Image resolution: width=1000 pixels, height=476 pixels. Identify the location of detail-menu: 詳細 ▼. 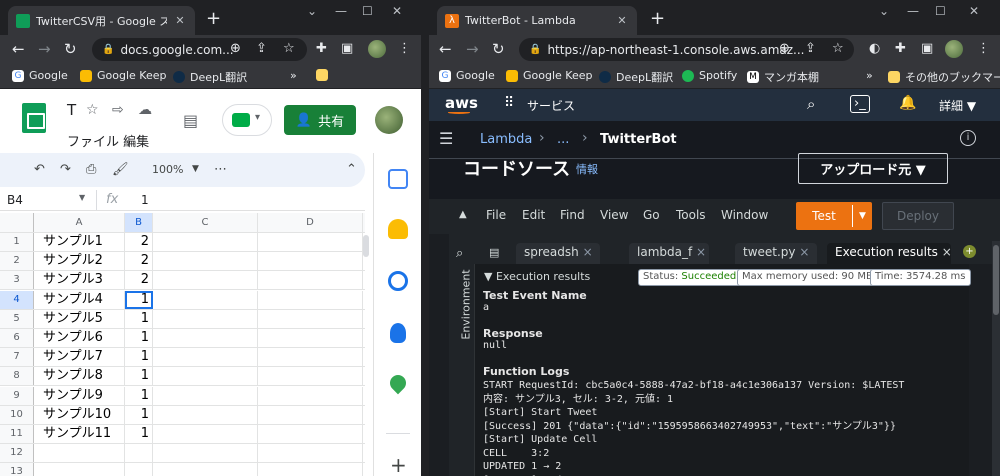
(957, 105).